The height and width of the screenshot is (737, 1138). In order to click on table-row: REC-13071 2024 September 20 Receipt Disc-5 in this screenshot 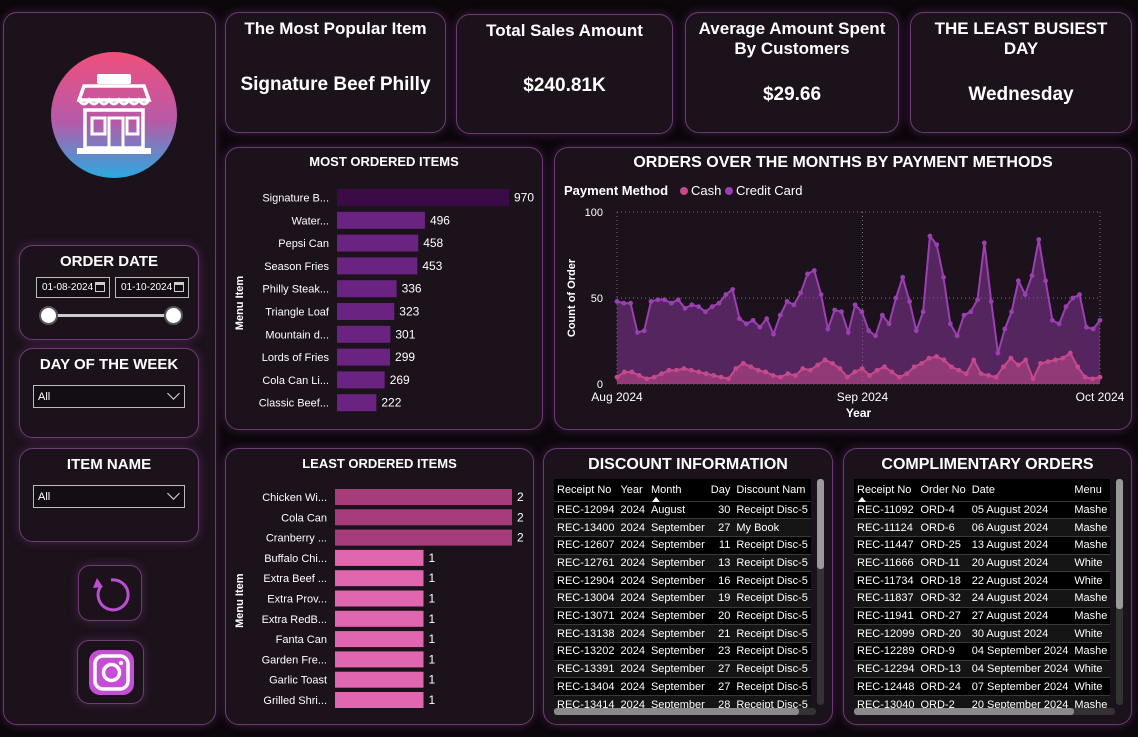, I will do `click(682, 615)`.